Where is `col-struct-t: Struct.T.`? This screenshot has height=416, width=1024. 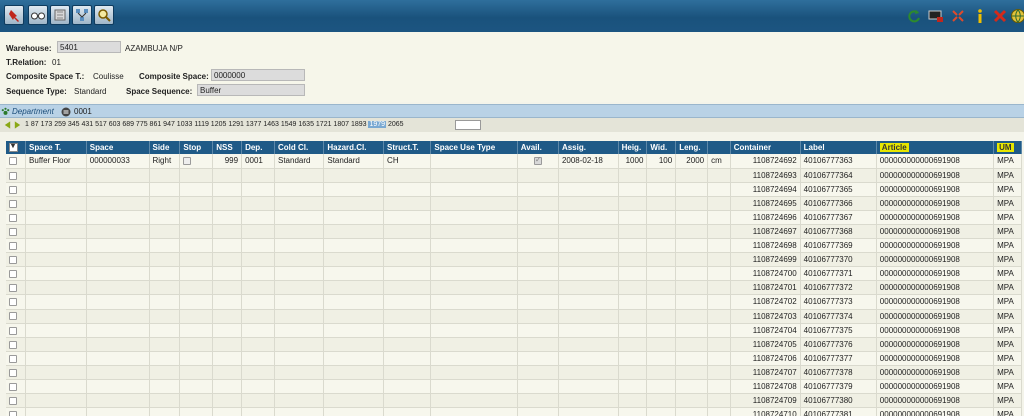
col-struct-t: Struct.T. is located at coordinates (407, 147).